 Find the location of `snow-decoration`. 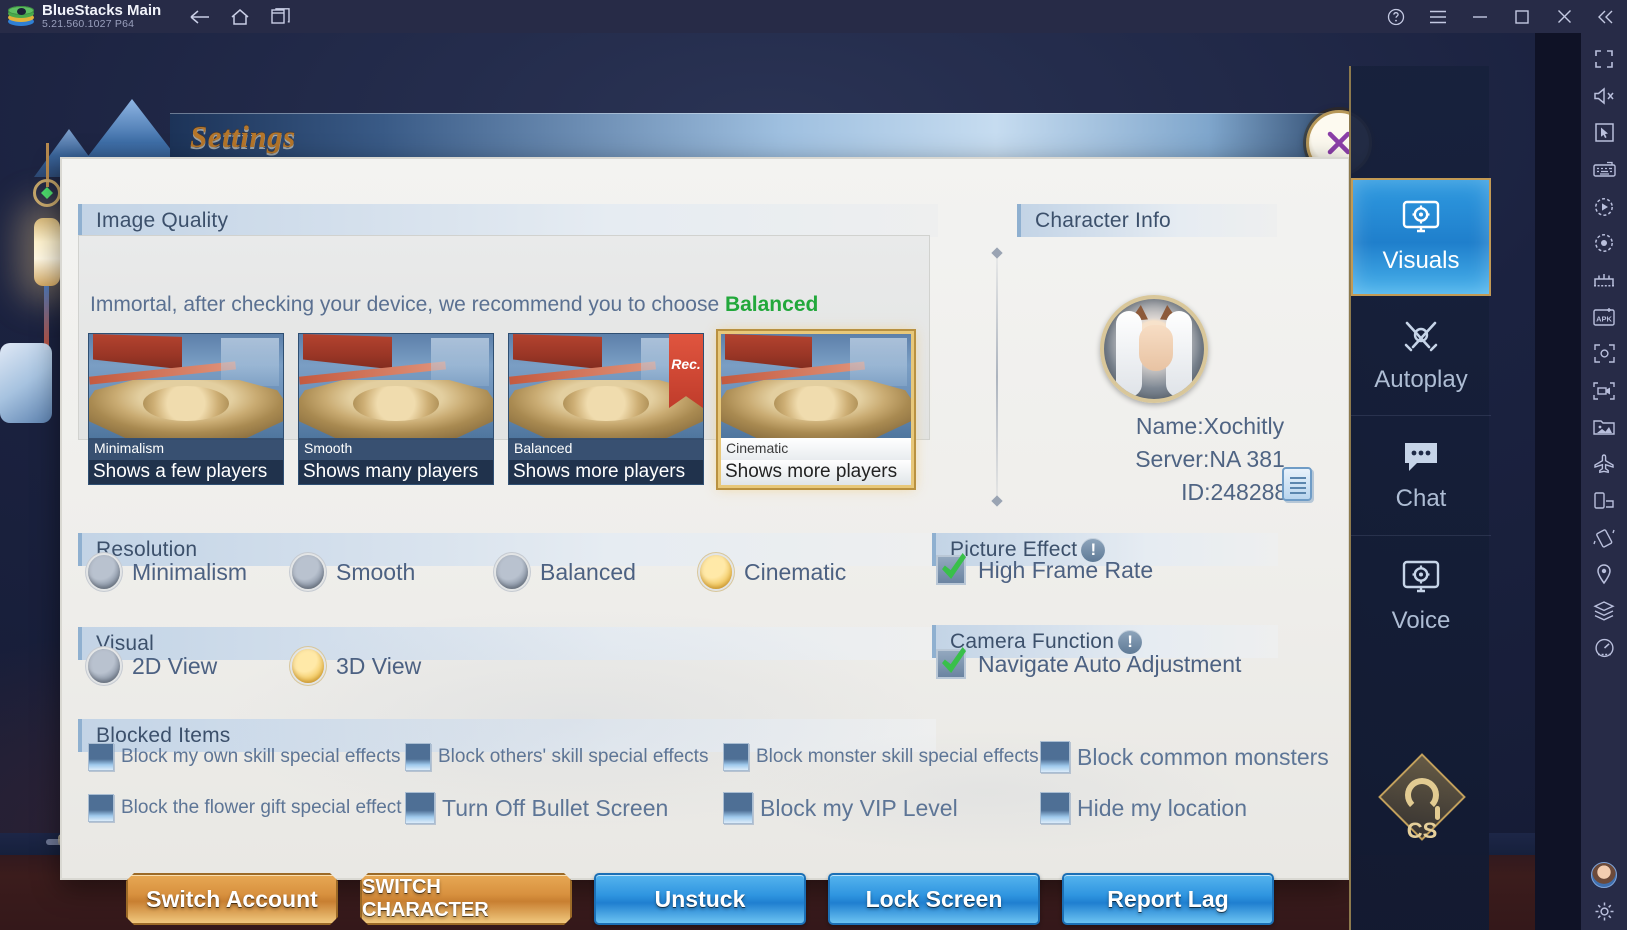

snow-decoration is located at coordinates (26, 383).